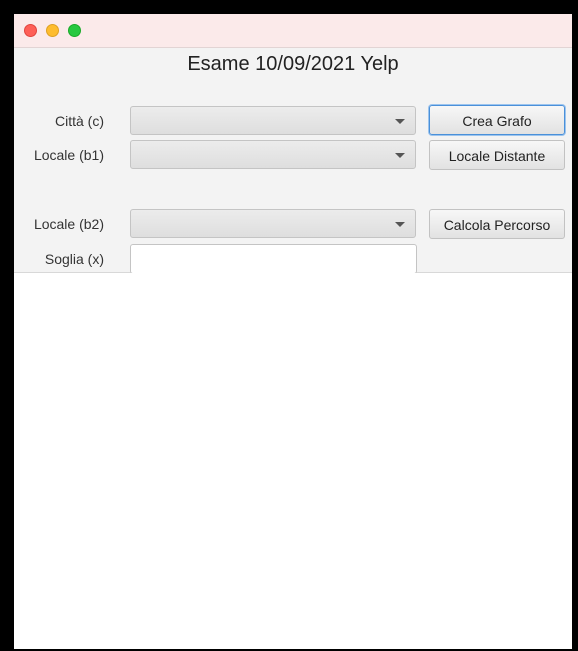 The width and height of the screenshot is (578, 651). Describe the element at coordinates (273, 223) in the screenshot. I see `locale-b2-combobox` at that location.